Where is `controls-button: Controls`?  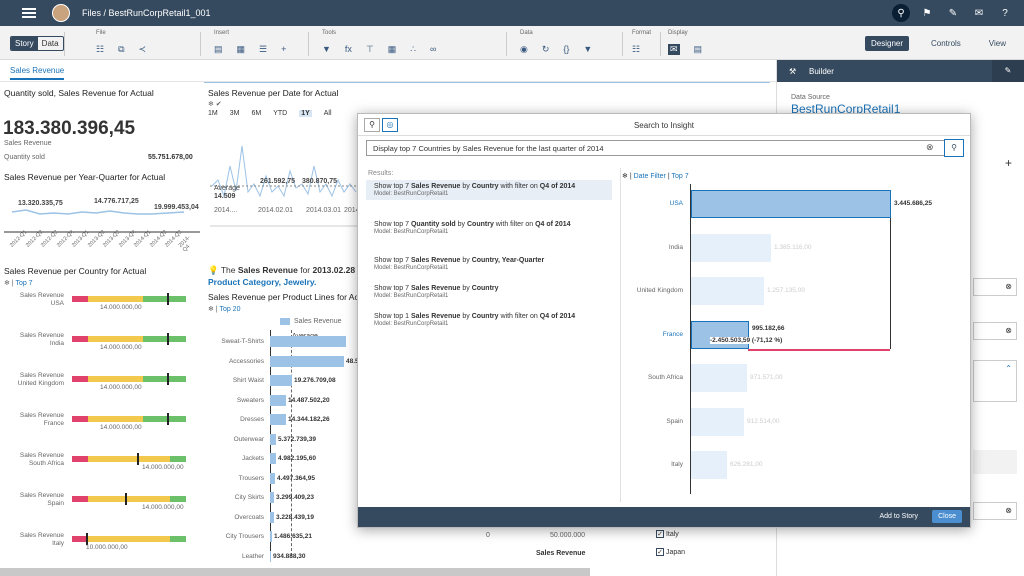
controls-button: Controls is located at coordinates (946, 43).